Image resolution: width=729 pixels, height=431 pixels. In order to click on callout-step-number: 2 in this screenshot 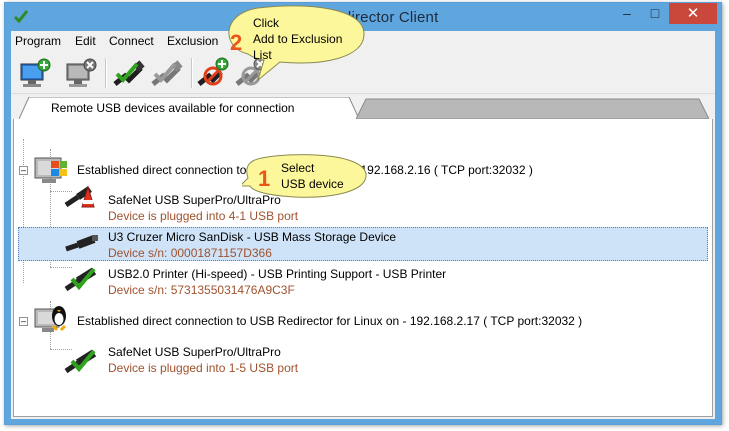, I will do `click(236, 42)`.